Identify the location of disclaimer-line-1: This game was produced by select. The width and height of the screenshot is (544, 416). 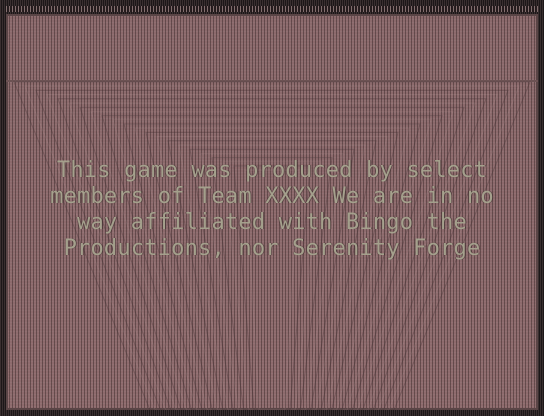
(272, 170).